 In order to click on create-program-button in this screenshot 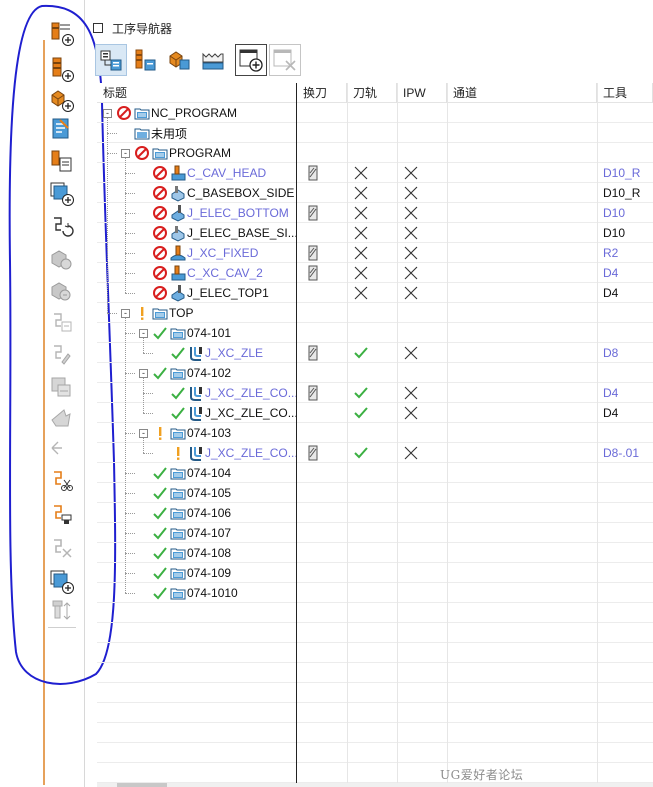, I will do `click(61, 33)`.